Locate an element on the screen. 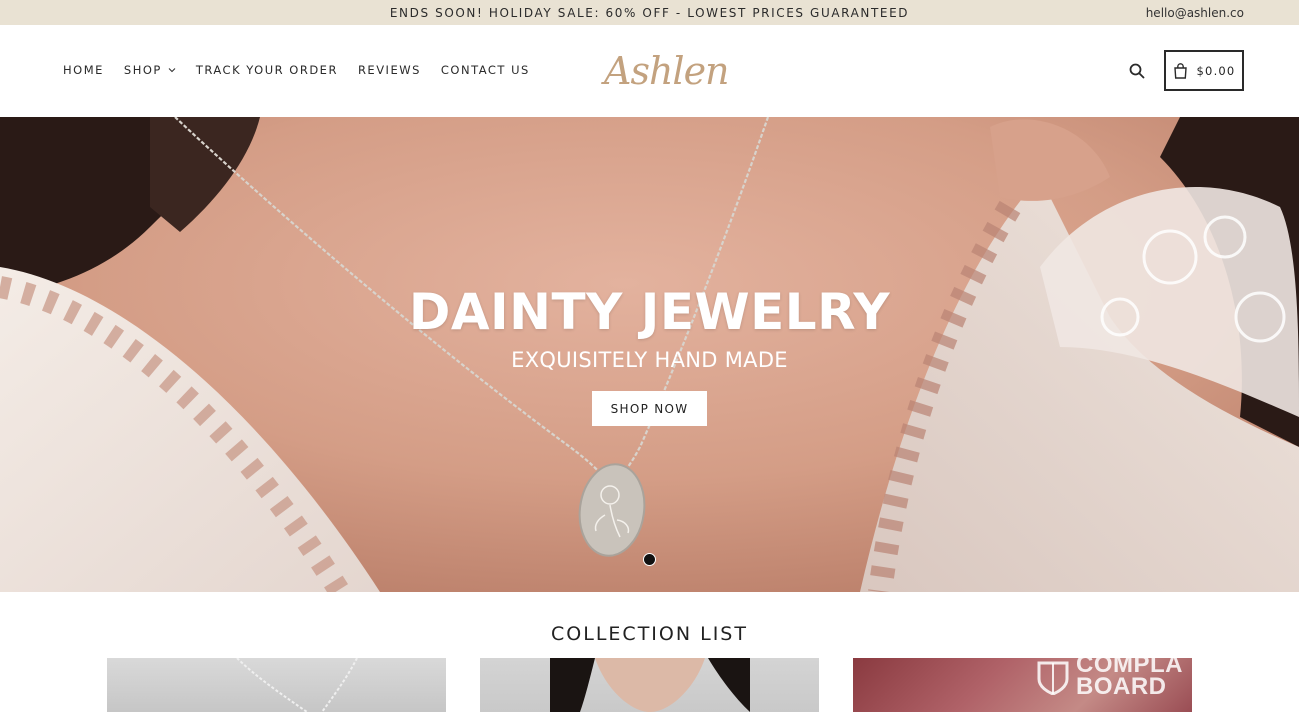 The width and height of the screenshot is (1299, 712). nav-home-label: HOME is located at coordinates (83, 70).